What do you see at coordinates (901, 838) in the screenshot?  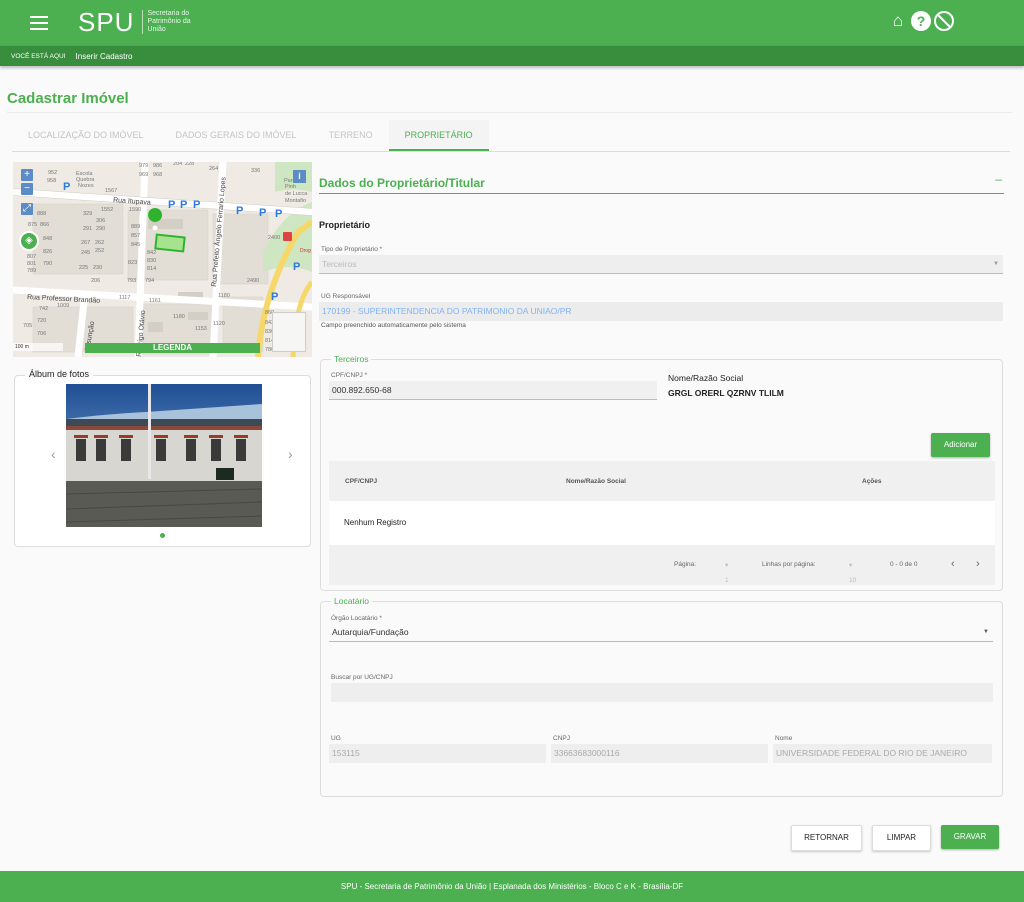 I see `limpar-button: LIMPAR` at bounding box center [901, 838].